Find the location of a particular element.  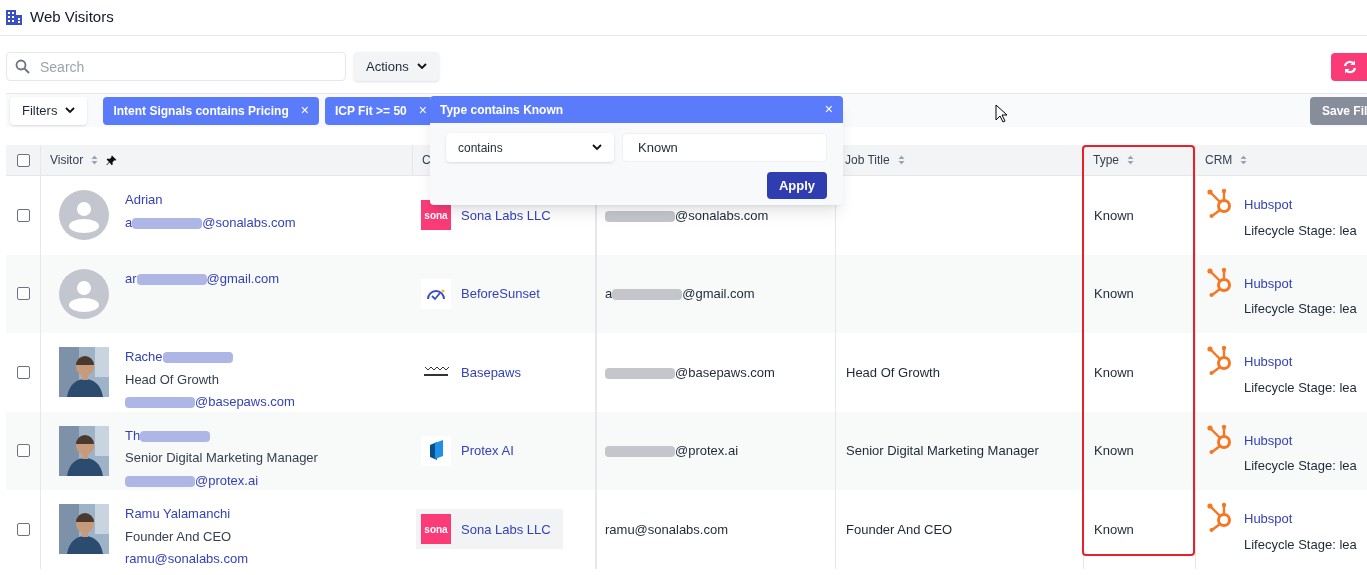

company-link: BeforeSunset is located at coordinates (500, 294).